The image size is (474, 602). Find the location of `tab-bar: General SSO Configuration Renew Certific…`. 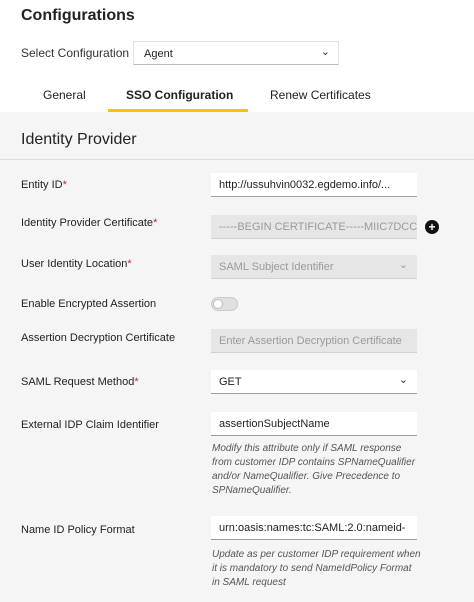

tab-bar: General SSO Configuration Renew Certific… is located at coordinates (237, 97).